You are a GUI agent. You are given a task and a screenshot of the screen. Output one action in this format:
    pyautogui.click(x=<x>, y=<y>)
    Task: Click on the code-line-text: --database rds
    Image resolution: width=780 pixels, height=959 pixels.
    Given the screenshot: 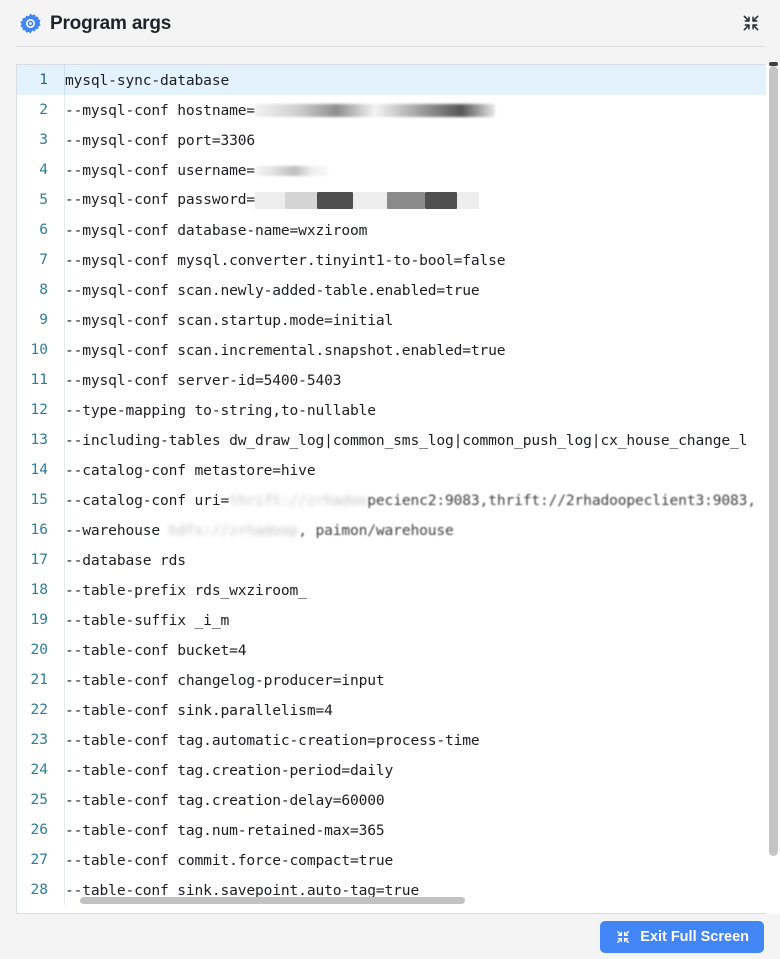 What is the action you would take?
    pyautogui.click(x=125, y=560)
    